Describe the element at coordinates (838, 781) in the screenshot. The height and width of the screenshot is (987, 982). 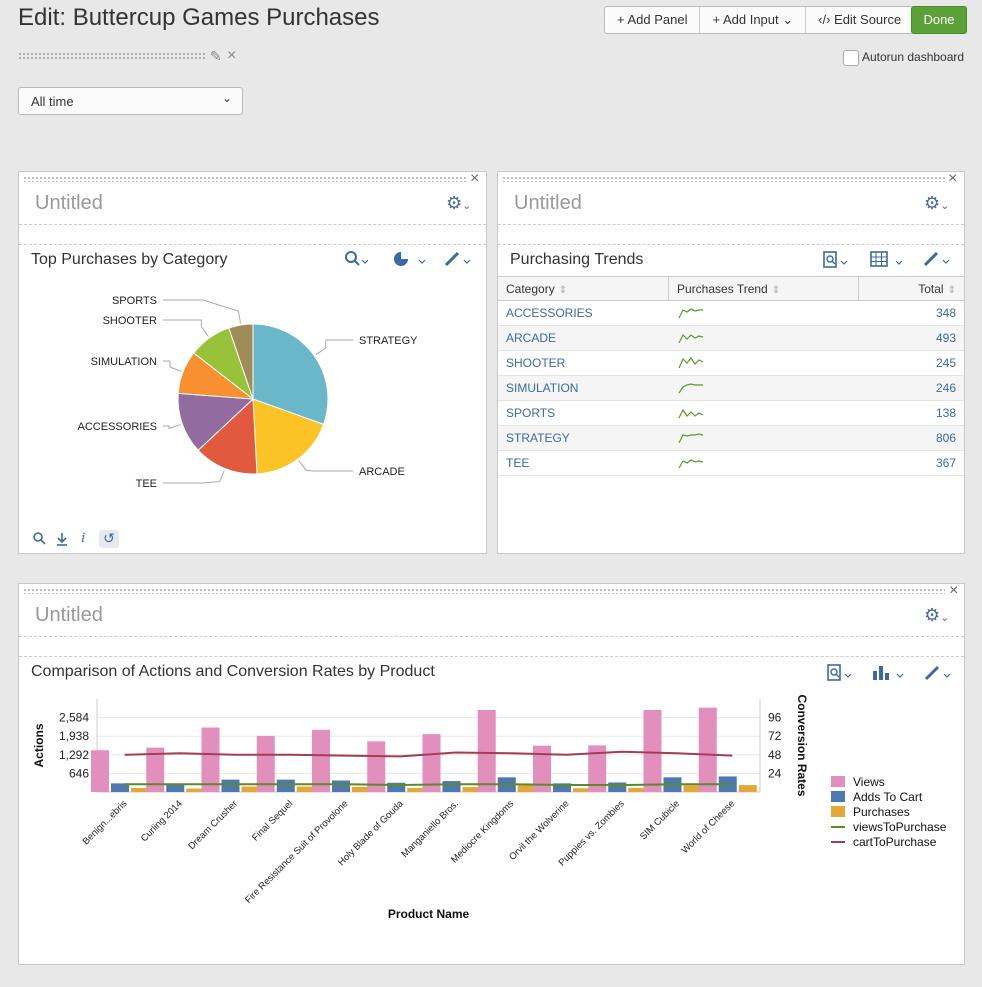
I see `legend-swatch` at that location.